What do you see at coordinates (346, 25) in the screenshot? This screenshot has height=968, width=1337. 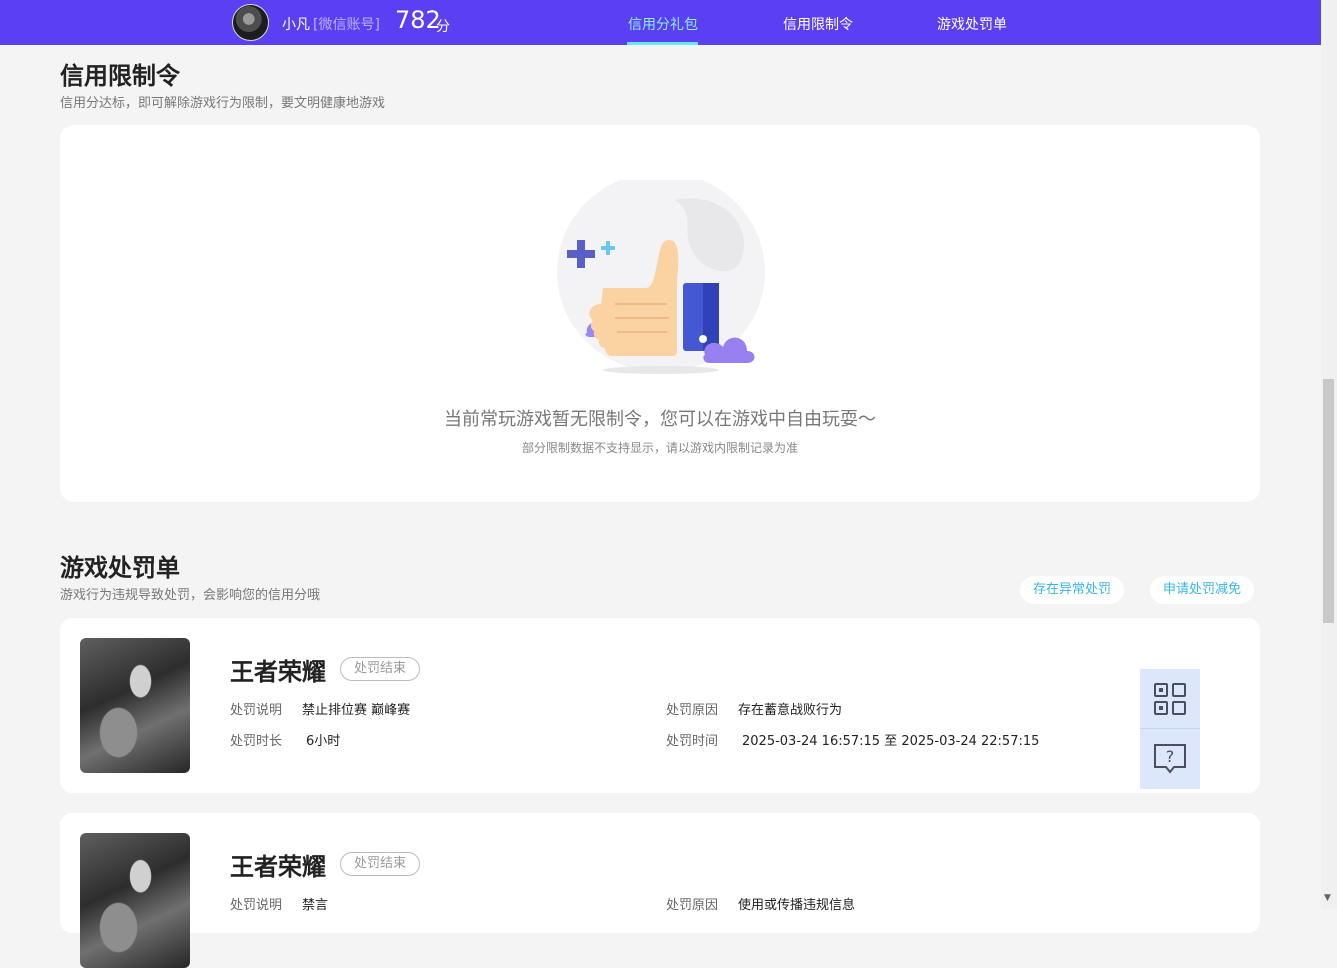 I see `account-type: [微信账号]` at bounding box center [346, 25].